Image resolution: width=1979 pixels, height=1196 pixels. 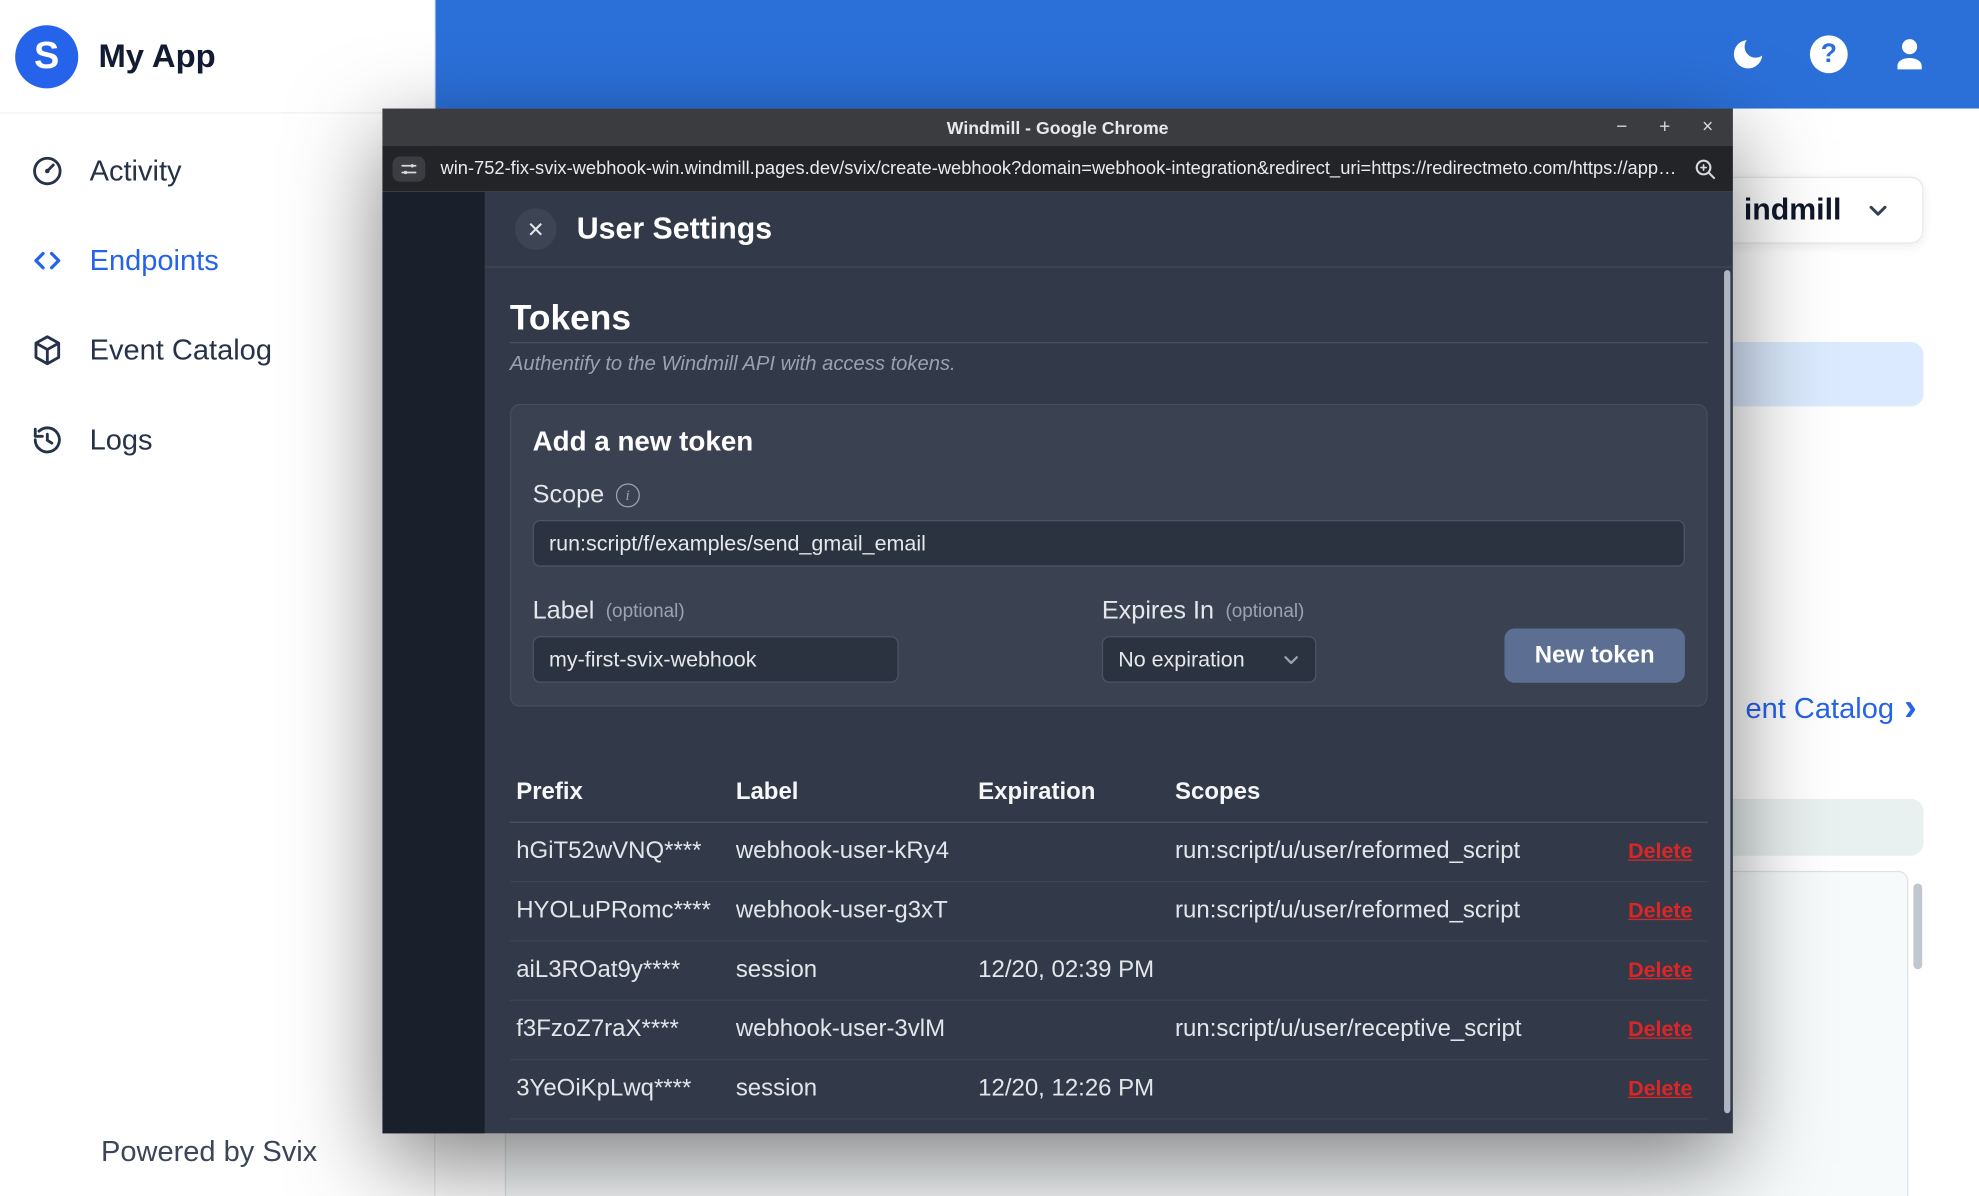 I want to click on column-header-label: Label, so click(x=767, y=791).